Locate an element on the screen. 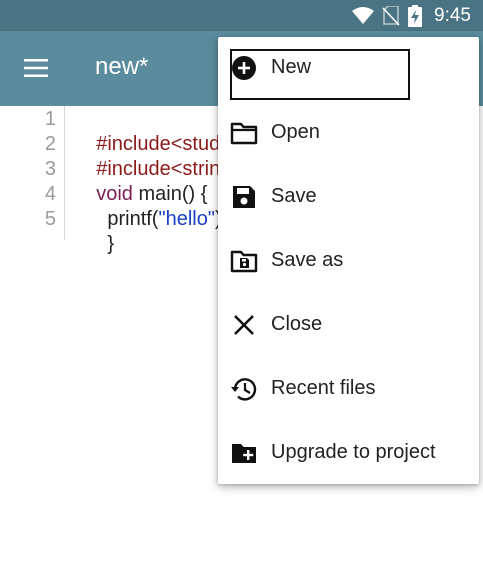  code-token: "hello" is located at coordinates (186, 219).